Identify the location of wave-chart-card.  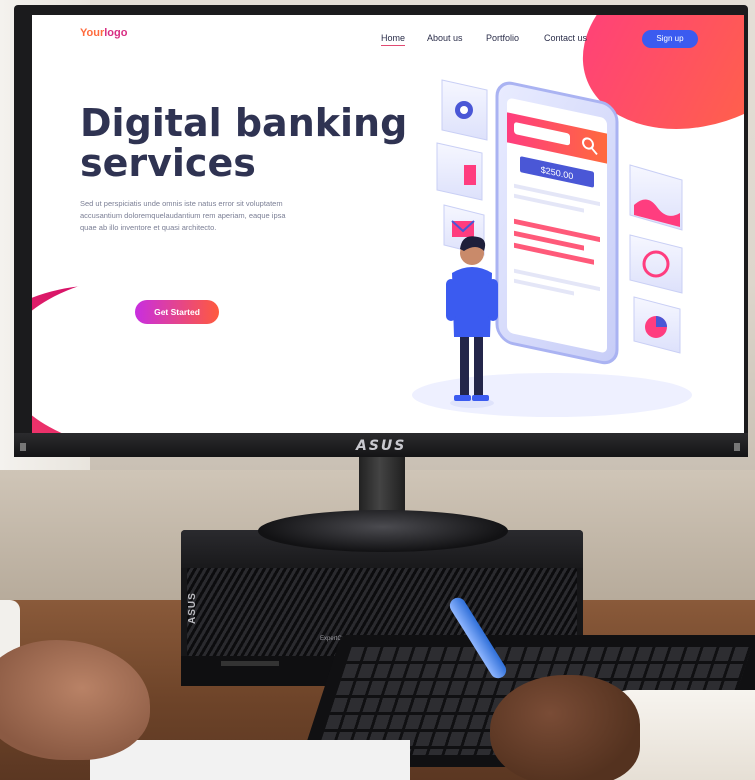
(656, 197).